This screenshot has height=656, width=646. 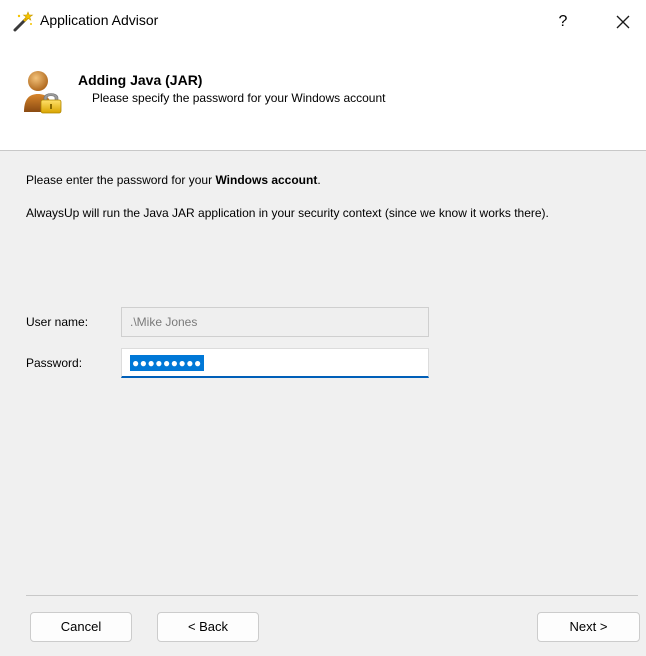 What do you see at coordinates (99, 20) in the screenshot?
I see `window-title: Application Advisor` at bounding box center [99, 20].